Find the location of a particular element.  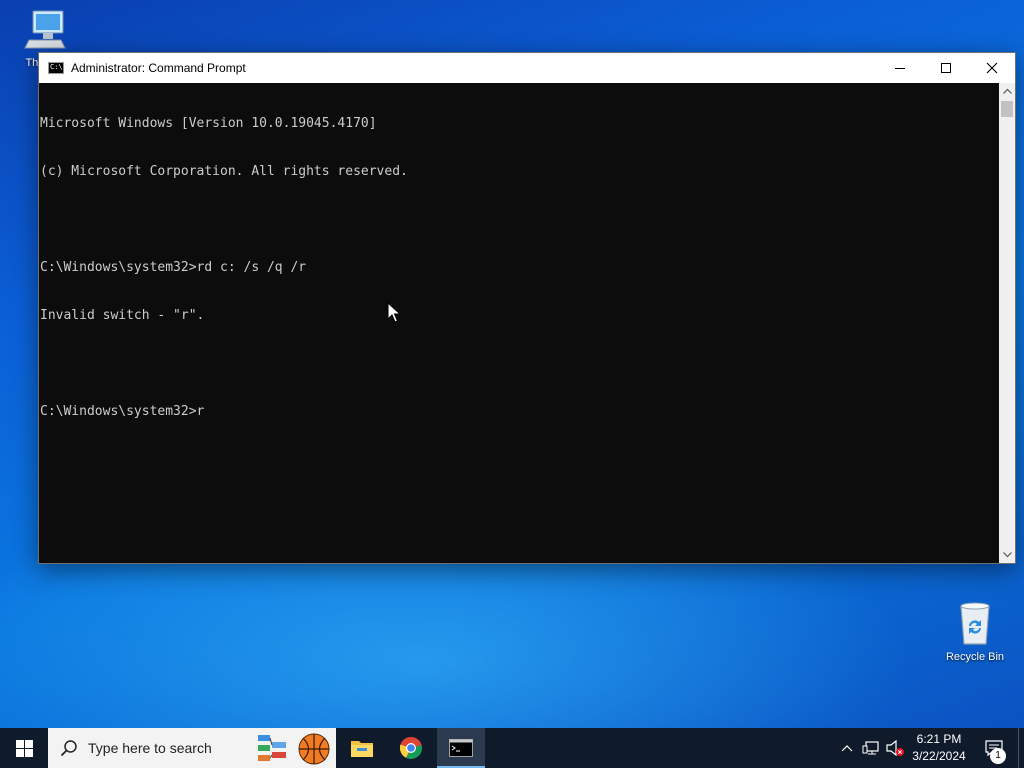

console-line: Invalid switch - "r". is located at coordinates (122, 315).